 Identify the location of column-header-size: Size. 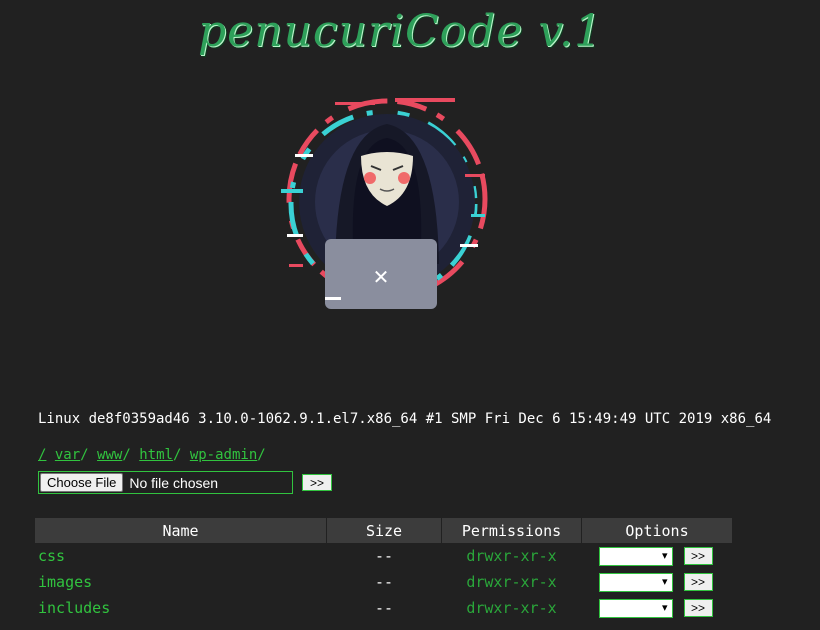
(384, 530).